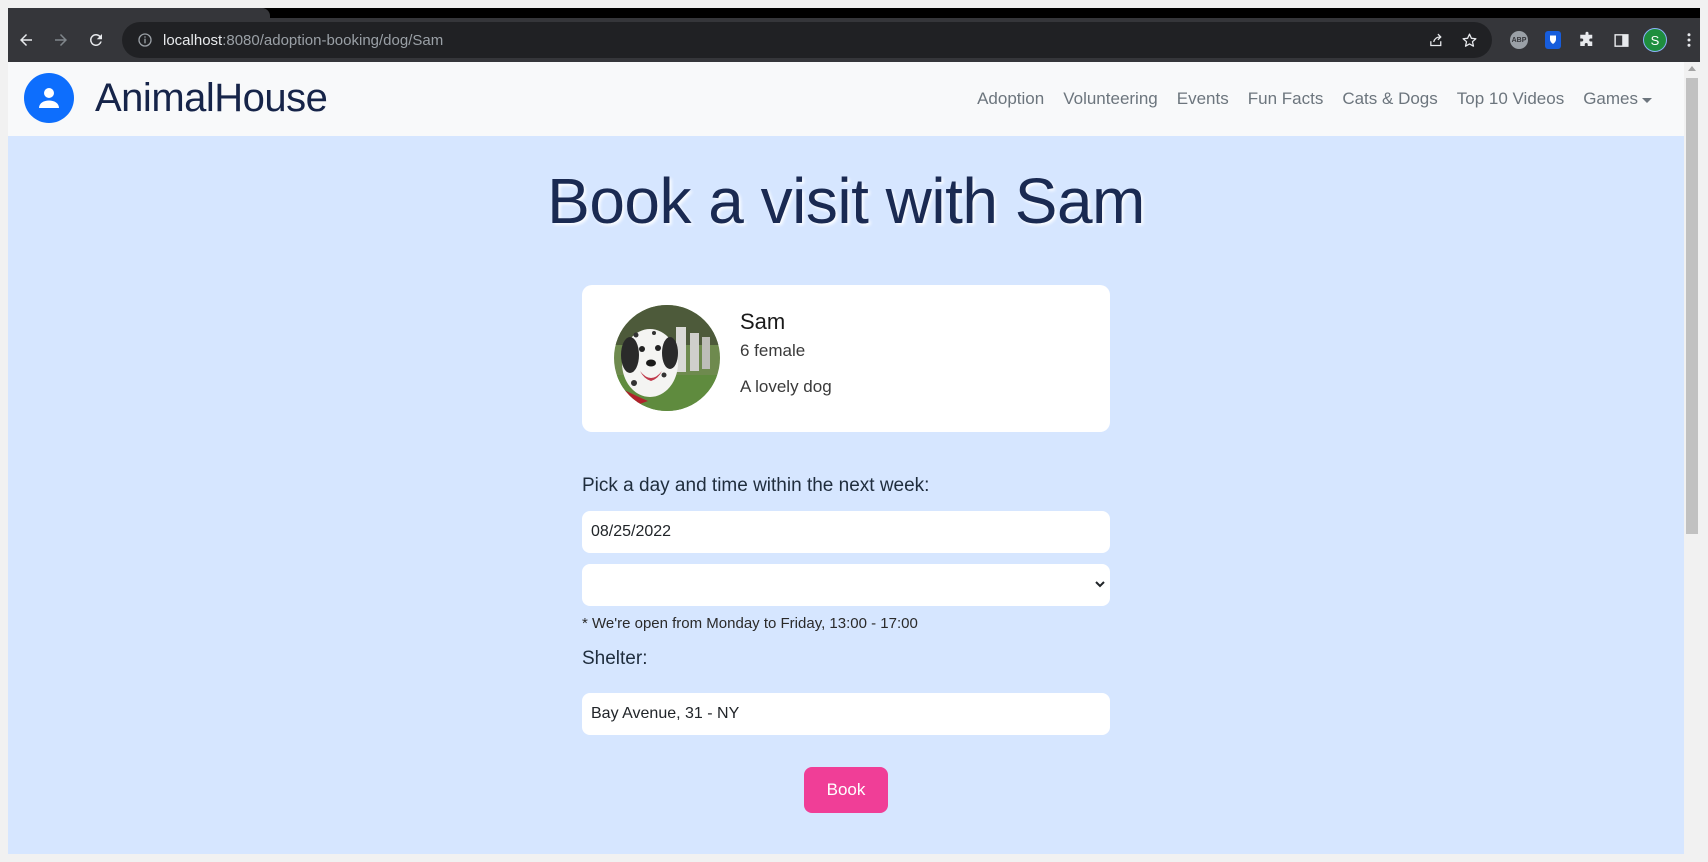  I want to click on omnibox-actions, so click(1453, 40).